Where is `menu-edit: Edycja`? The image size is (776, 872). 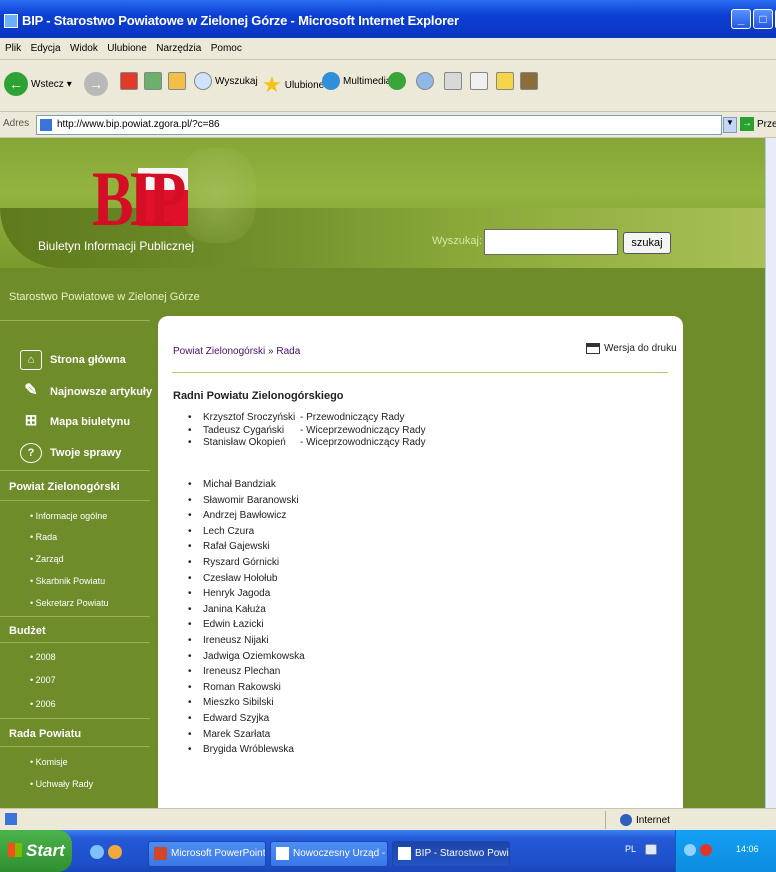 menu-edit: Edycja is located at coordinates (46, 49).